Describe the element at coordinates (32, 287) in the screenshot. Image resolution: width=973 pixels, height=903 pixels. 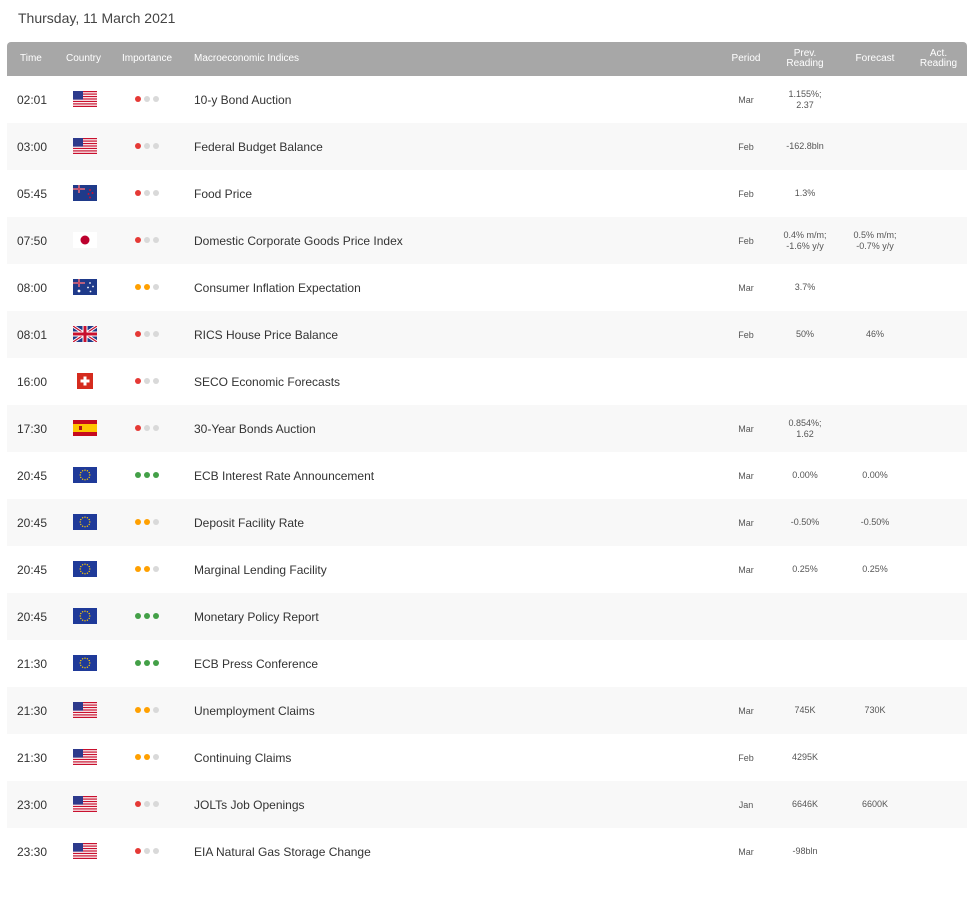
I see `event-time: 08:00` at that location.